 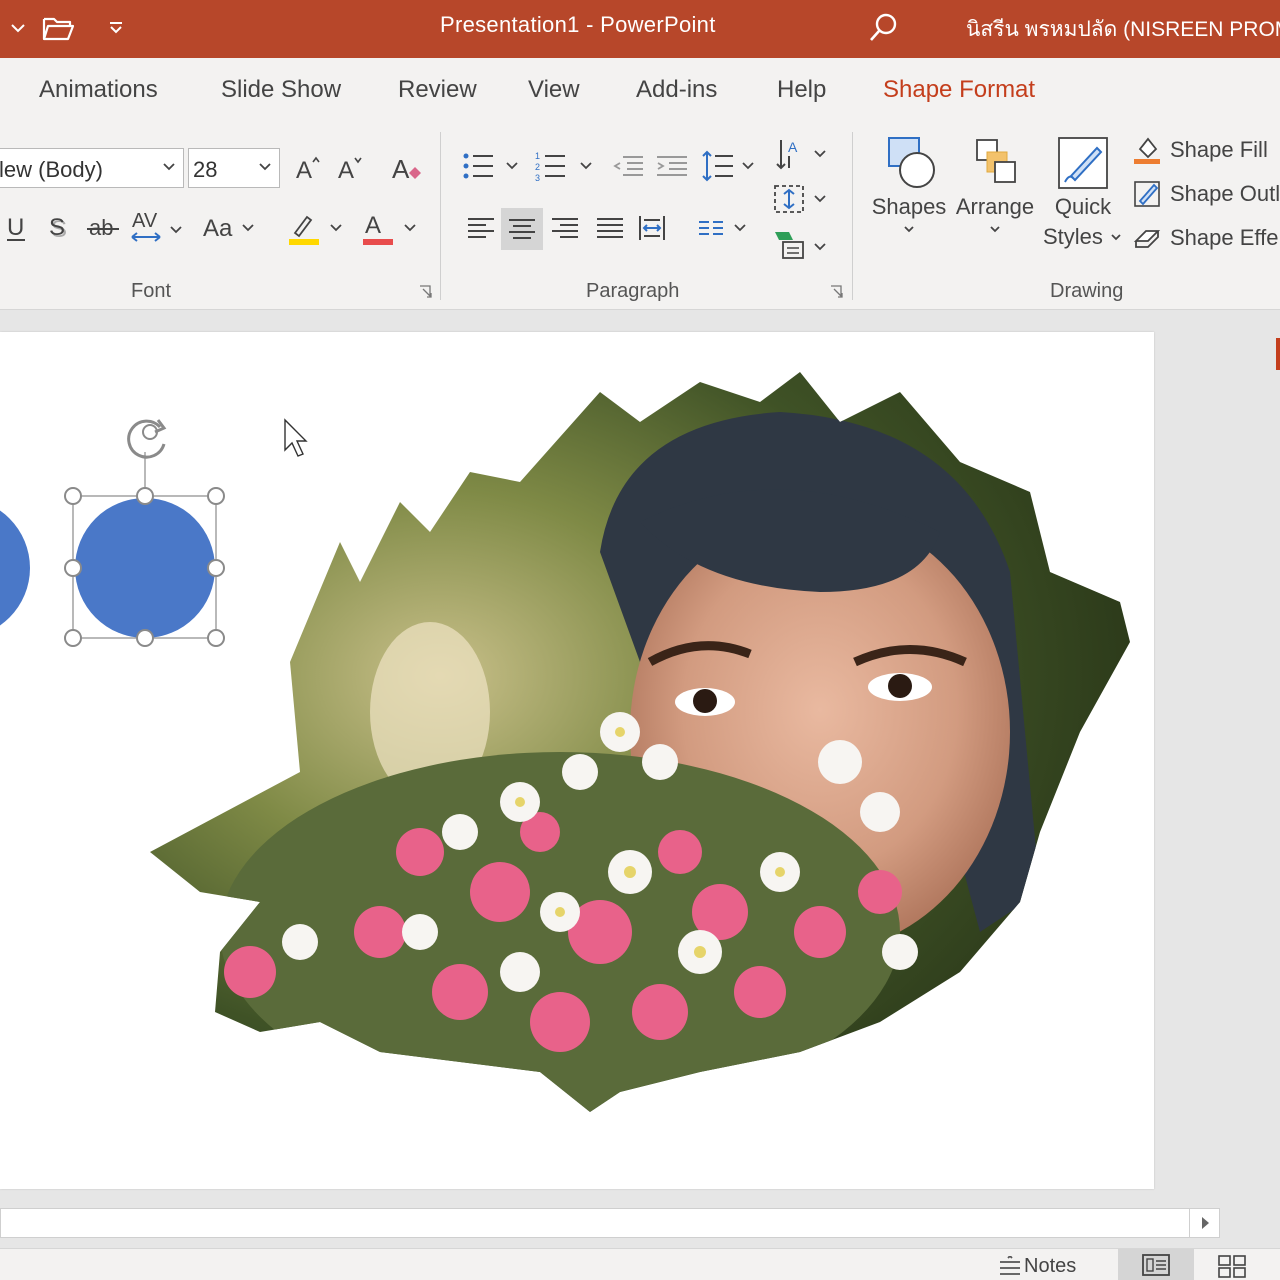 I want to click on shape-fill-button: Shape Fill, so click(x=1200, y=150).